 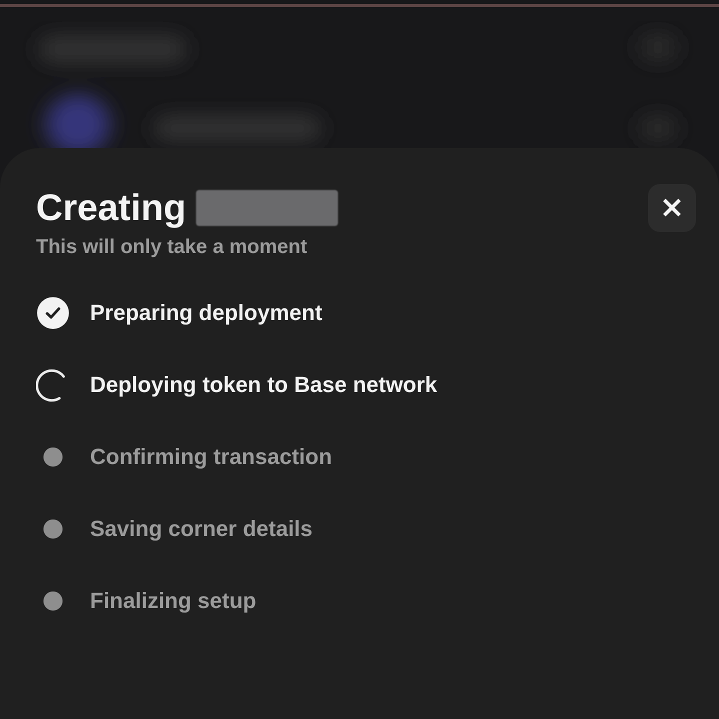 I want to click on step-label: Saving corner details, so click(x=201, y=529).